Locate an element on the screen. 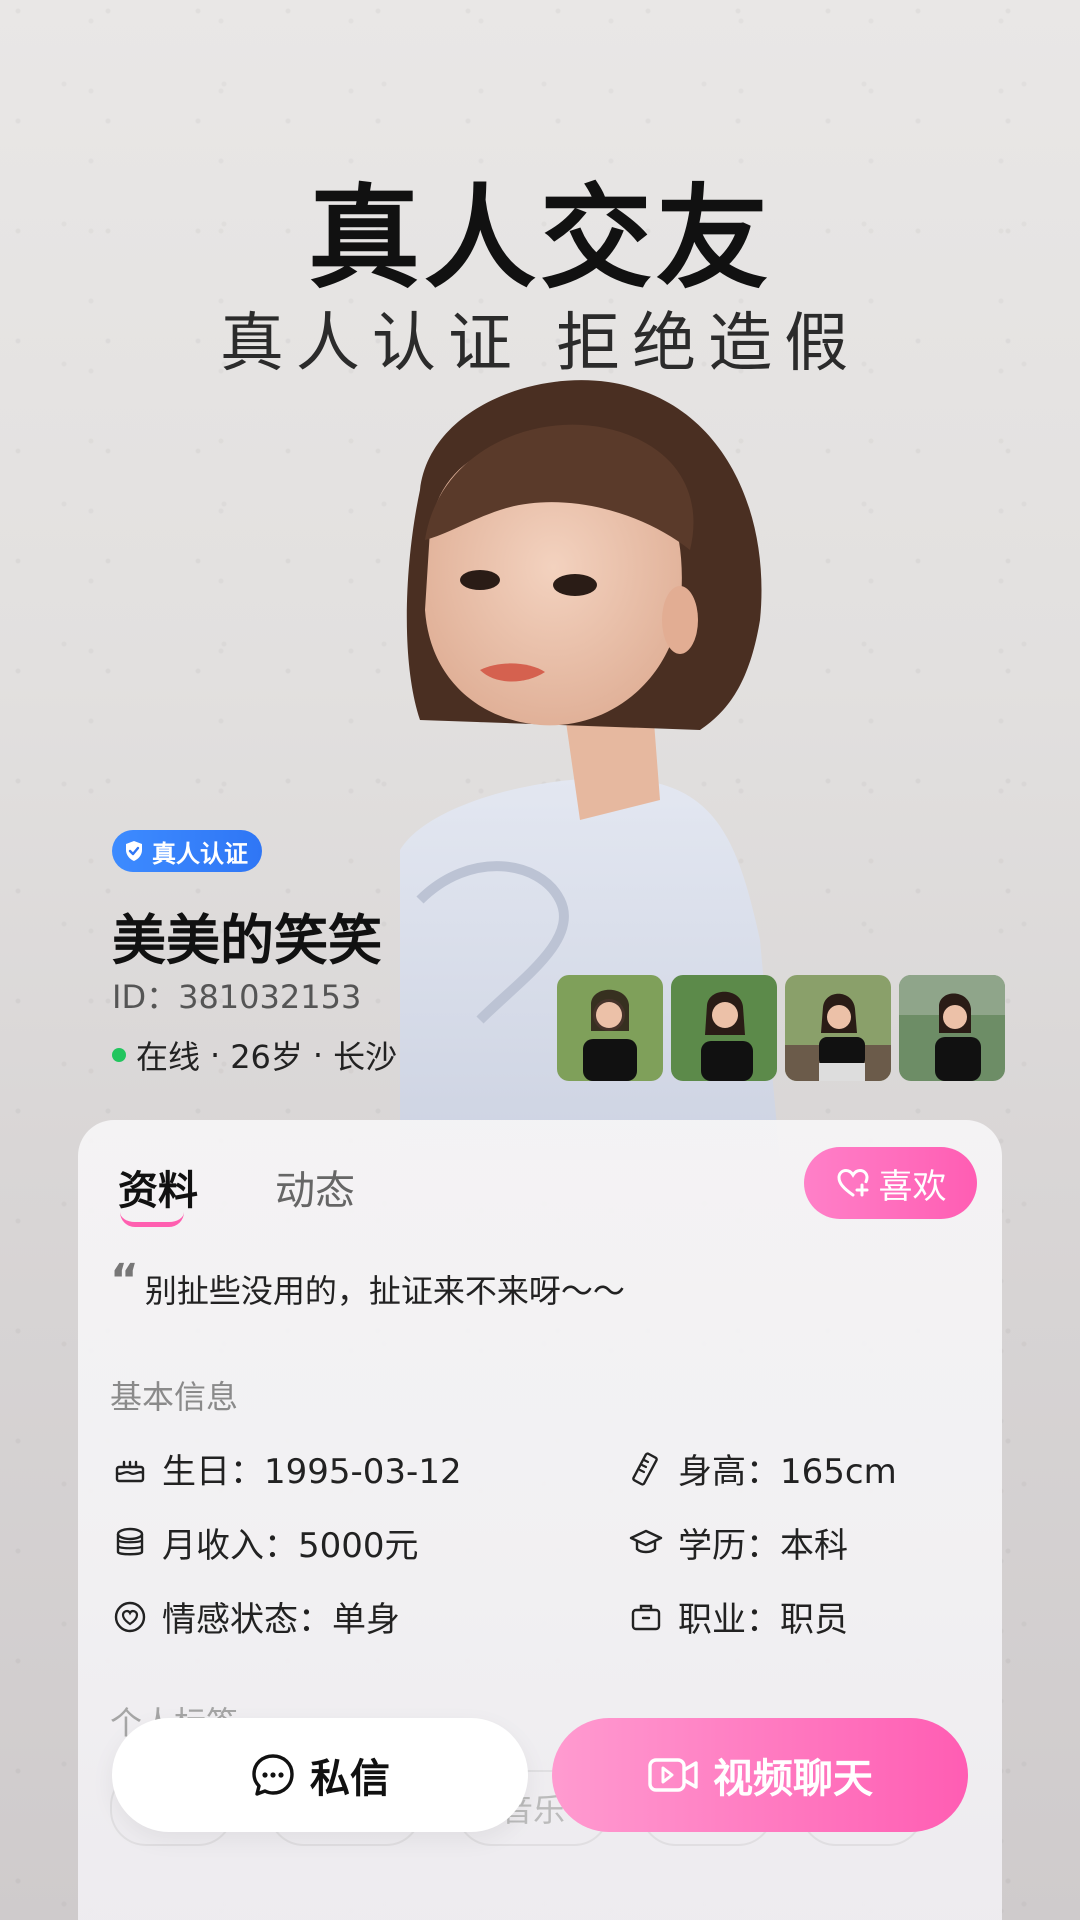 This screenshot has width=1080, height=1920. heart-plus-icon is located at coordinates (852, 1182).